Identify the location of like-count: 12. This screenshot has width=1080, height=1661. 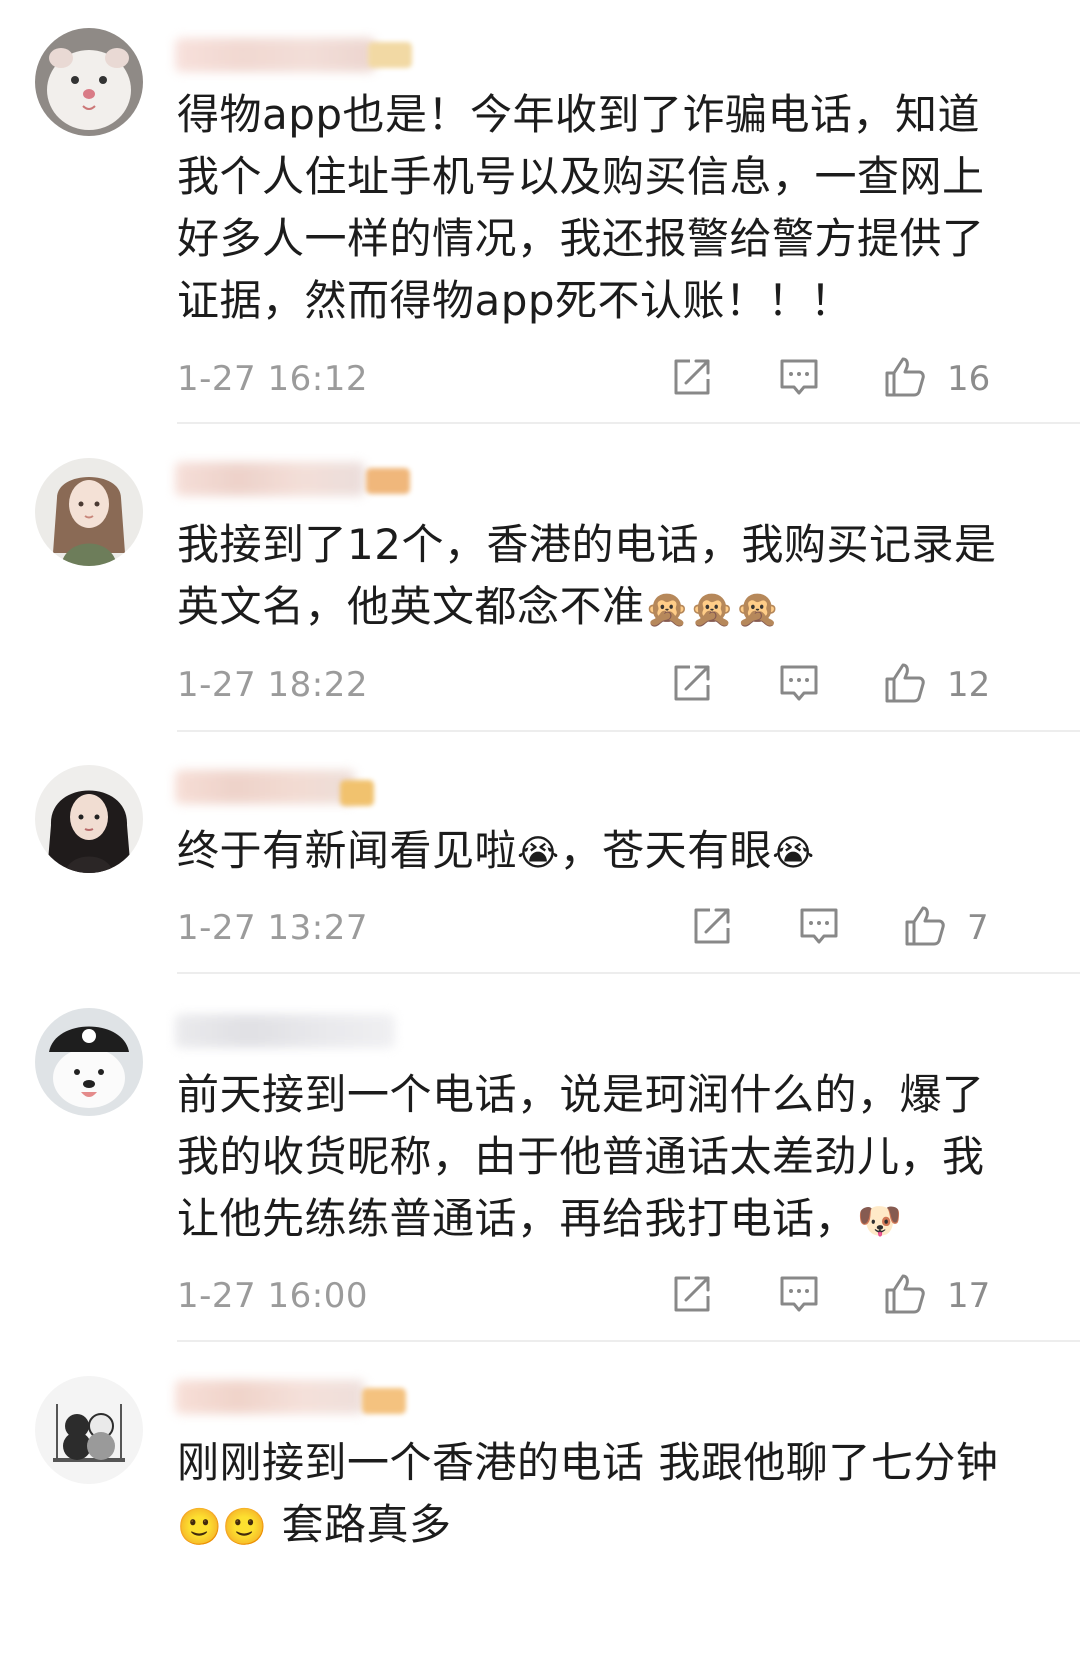
(969, 685).